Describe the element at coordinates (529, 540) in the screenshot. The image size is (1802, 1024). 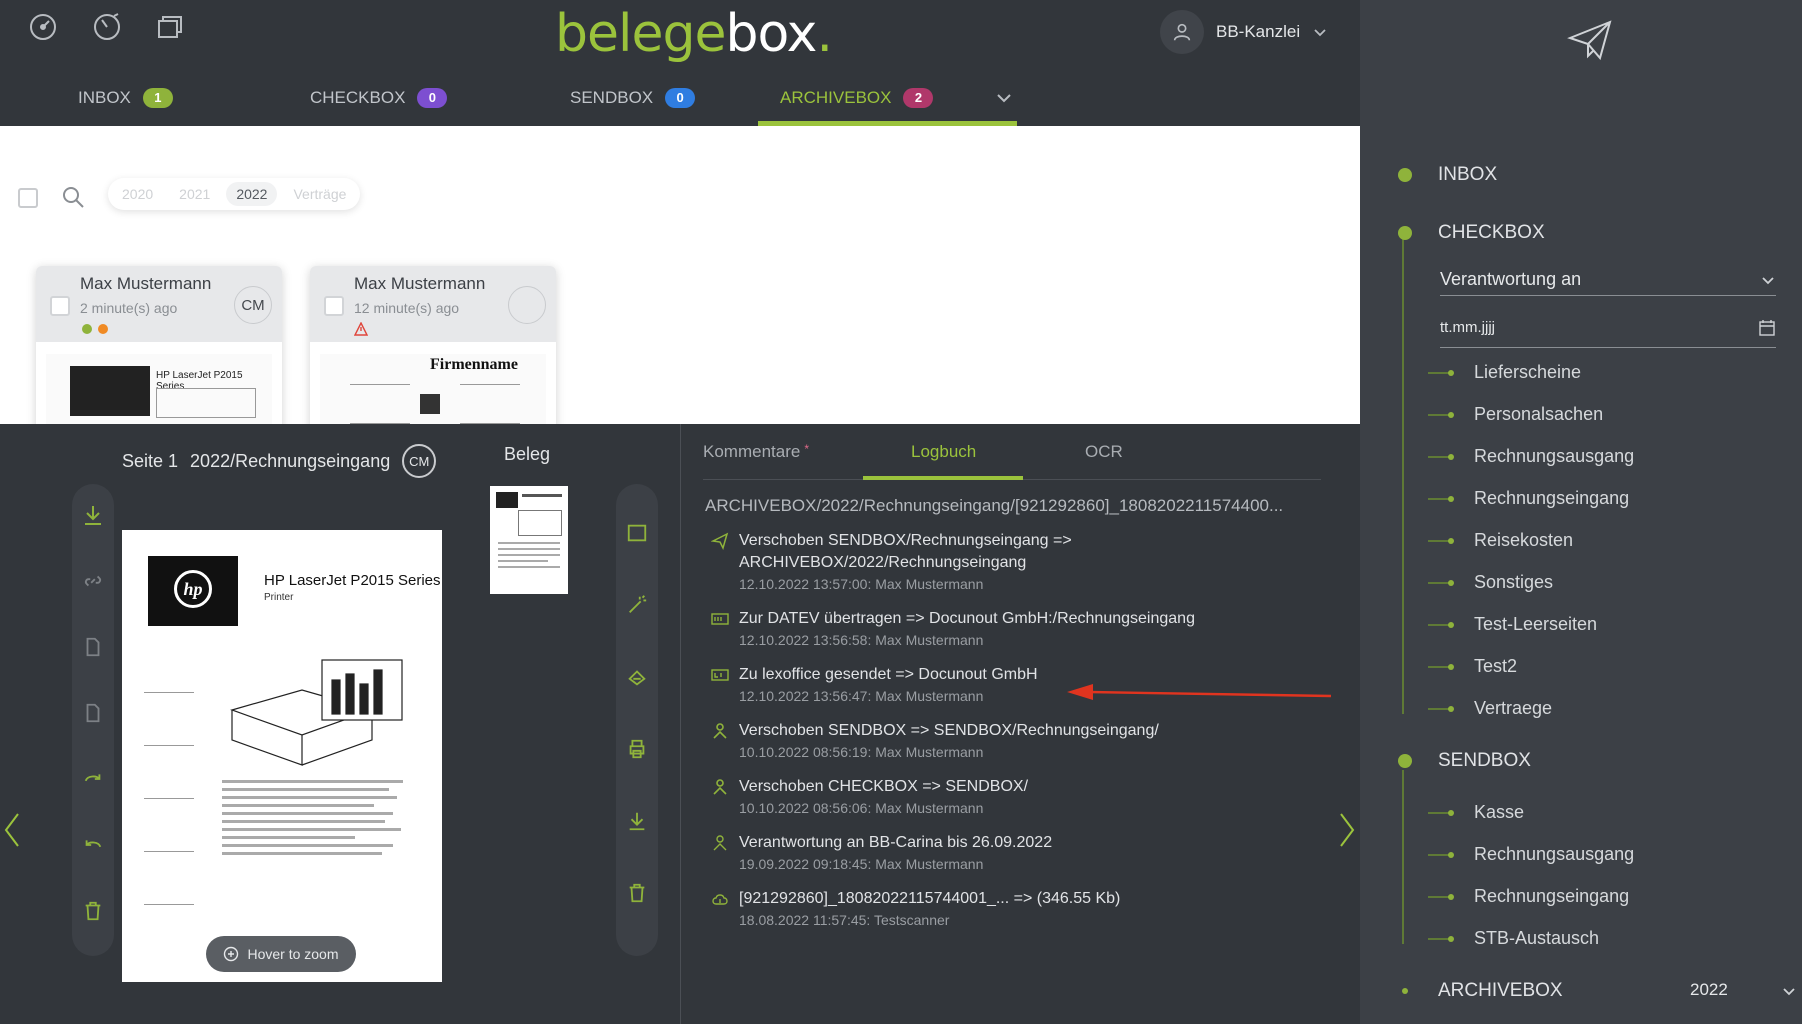
I see `beleg-thumbnail` at that location.